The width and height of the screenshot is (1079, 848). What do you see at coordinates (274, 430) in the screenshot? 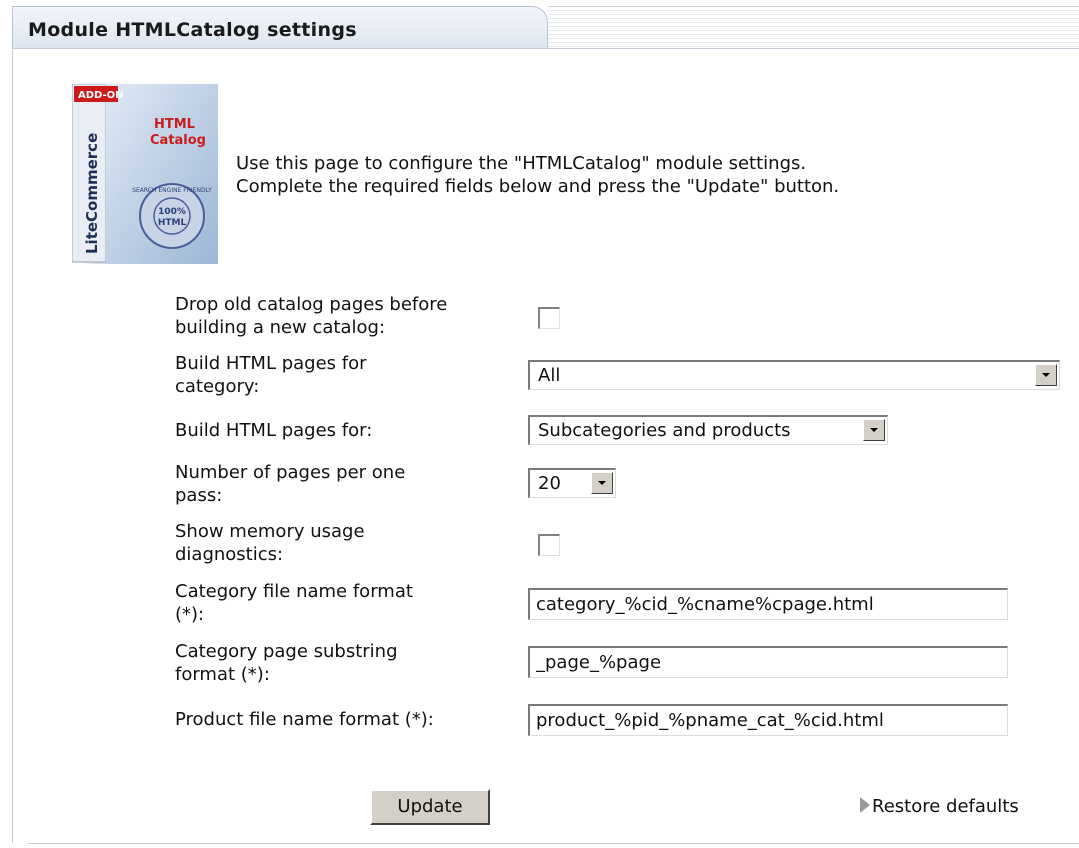
I see `build-for-label: Build HTML pages for:` at bounding box center [274, 430].